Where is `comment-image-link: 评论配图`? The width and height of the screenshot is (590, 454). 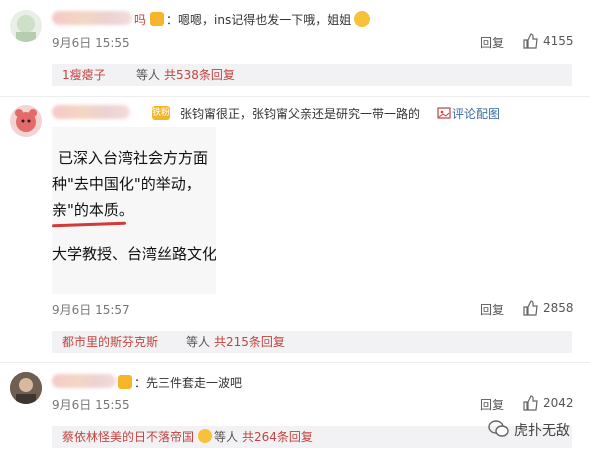
comment-image-link: 评论配图 is located at coordinates (476, 113).